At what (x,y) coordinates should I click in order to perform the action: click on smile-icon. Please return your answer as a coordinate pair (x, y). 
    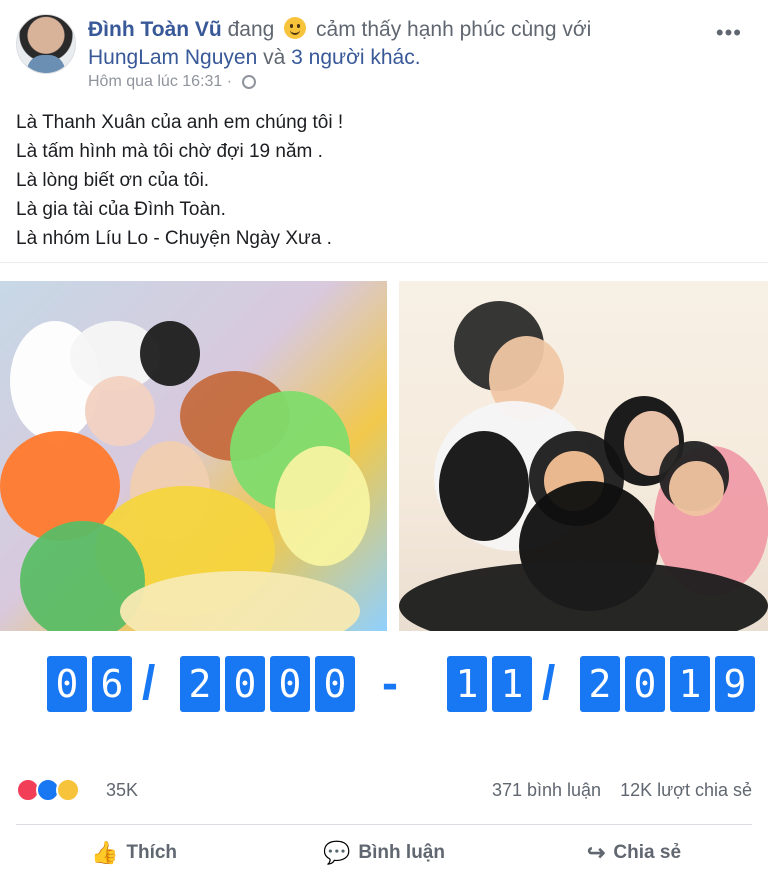
    Looking at the image, I should click on (295, 28).